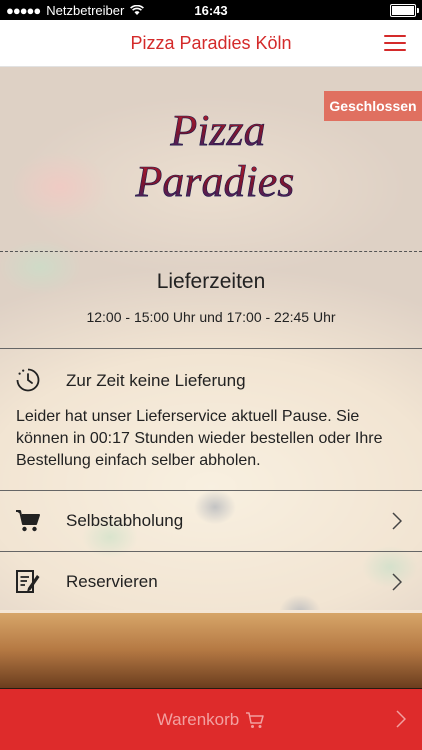  I want to click on edit-document-icon, so click(28, 581).